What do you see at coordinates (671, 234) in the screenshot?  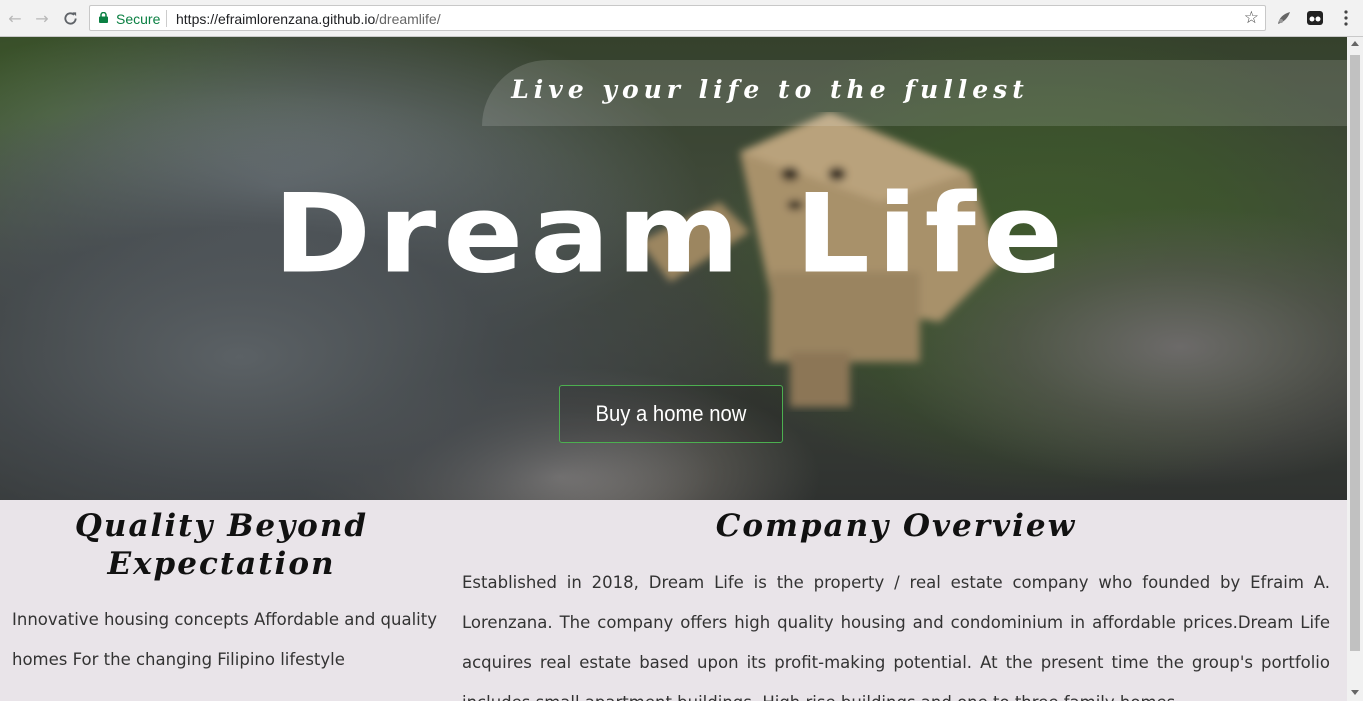 I see `hero-title: Dream Life` at bounding box center [671, 234].